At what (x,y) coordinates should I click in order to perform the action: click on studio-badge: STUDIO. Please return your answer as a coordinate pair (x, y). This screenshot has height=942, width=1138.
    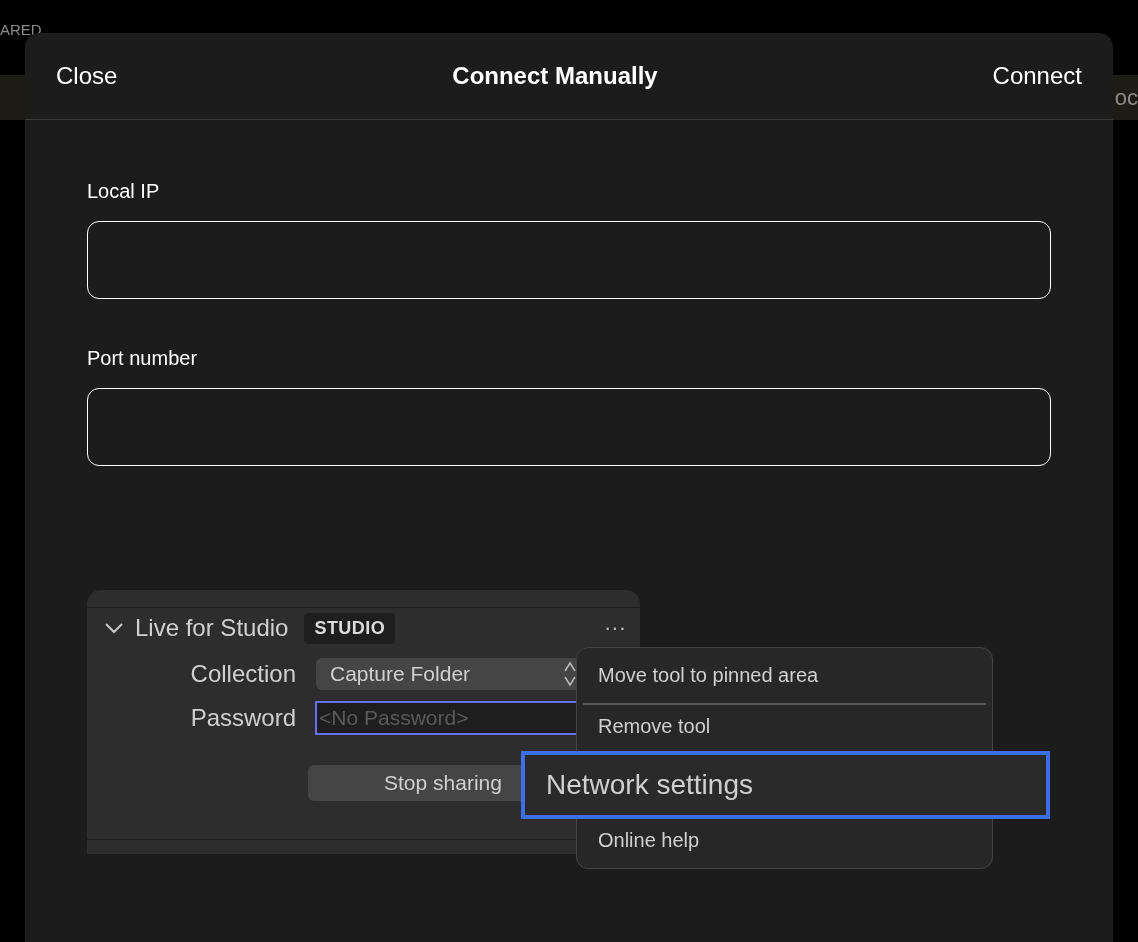
    Looking at the image, I should click on (350, 628).